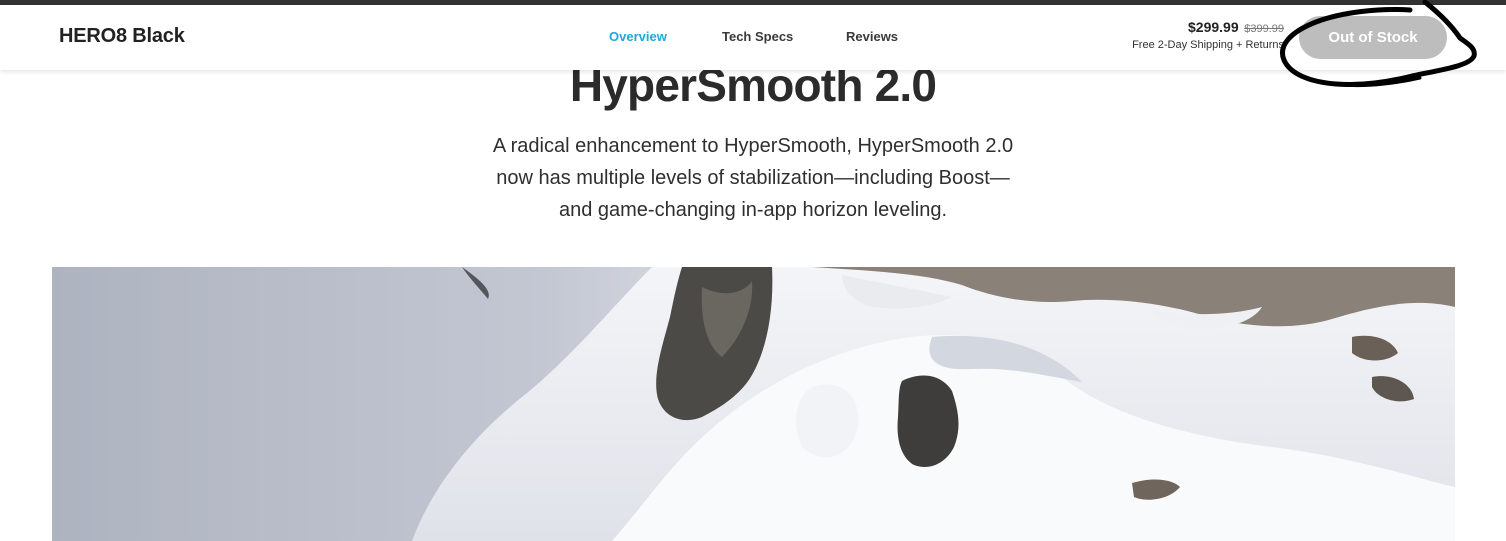 This screenshot has height=541, width=1506. I want to click on price-line: $299.99 $399.99, so click(1208, 27).